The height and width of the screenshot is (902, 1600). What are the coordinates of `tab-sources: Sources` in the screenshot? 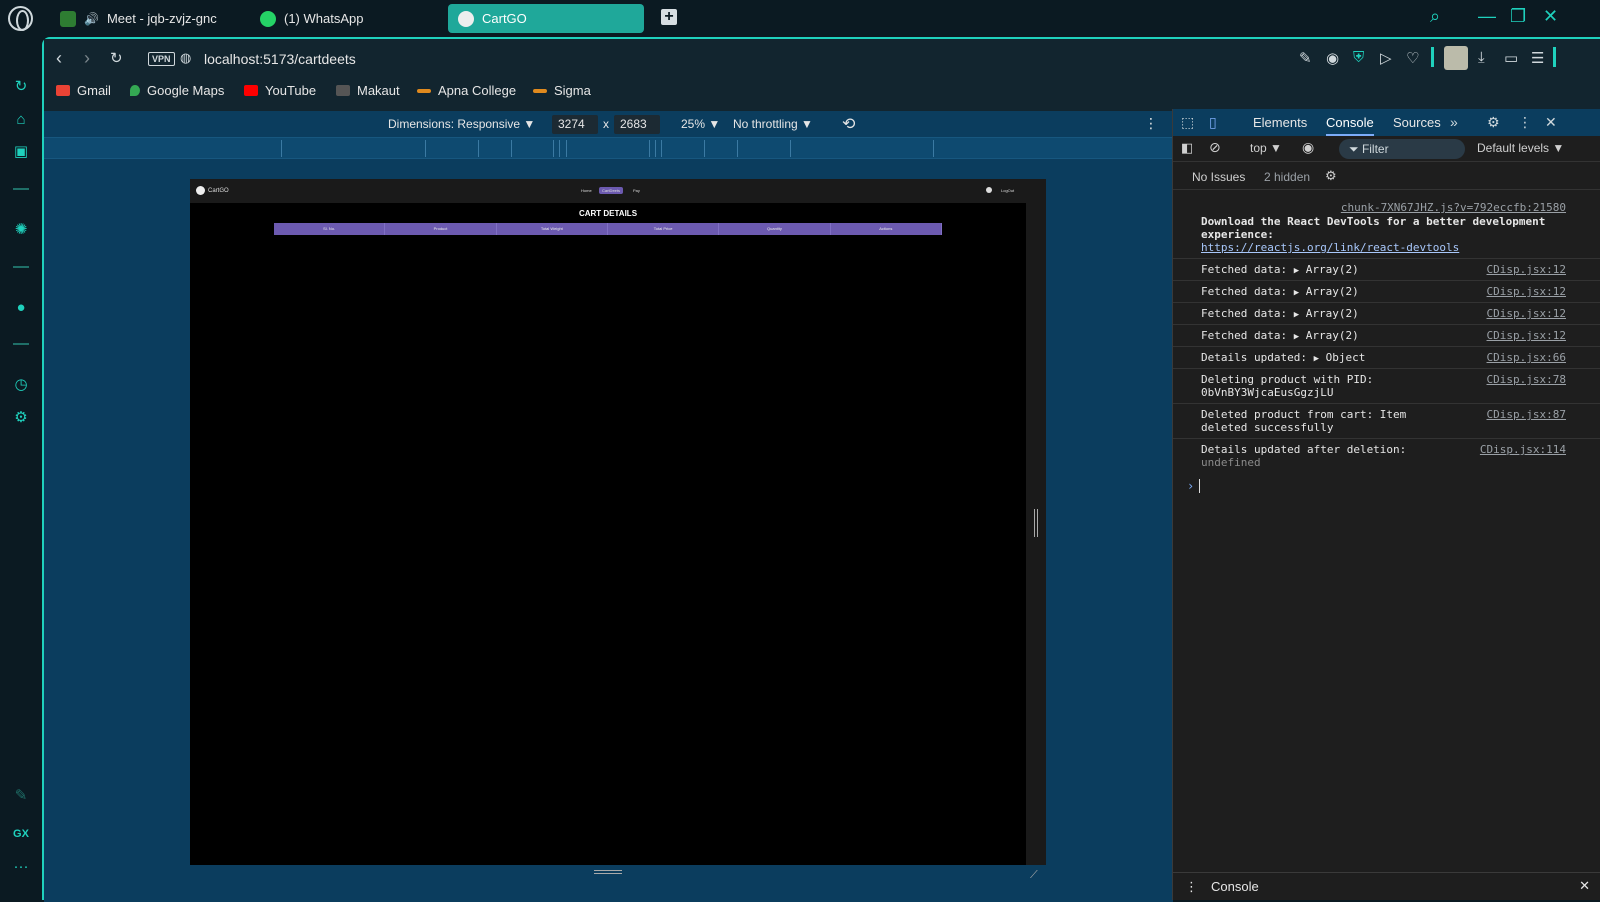 It's located at (1417, 122).